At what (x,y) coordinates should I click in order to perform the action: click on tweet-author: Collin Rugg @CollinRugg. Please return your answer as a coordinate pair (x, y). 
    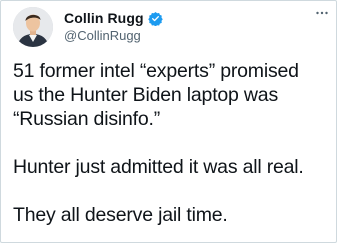
    Looking at the image, I should click on (113, 26).